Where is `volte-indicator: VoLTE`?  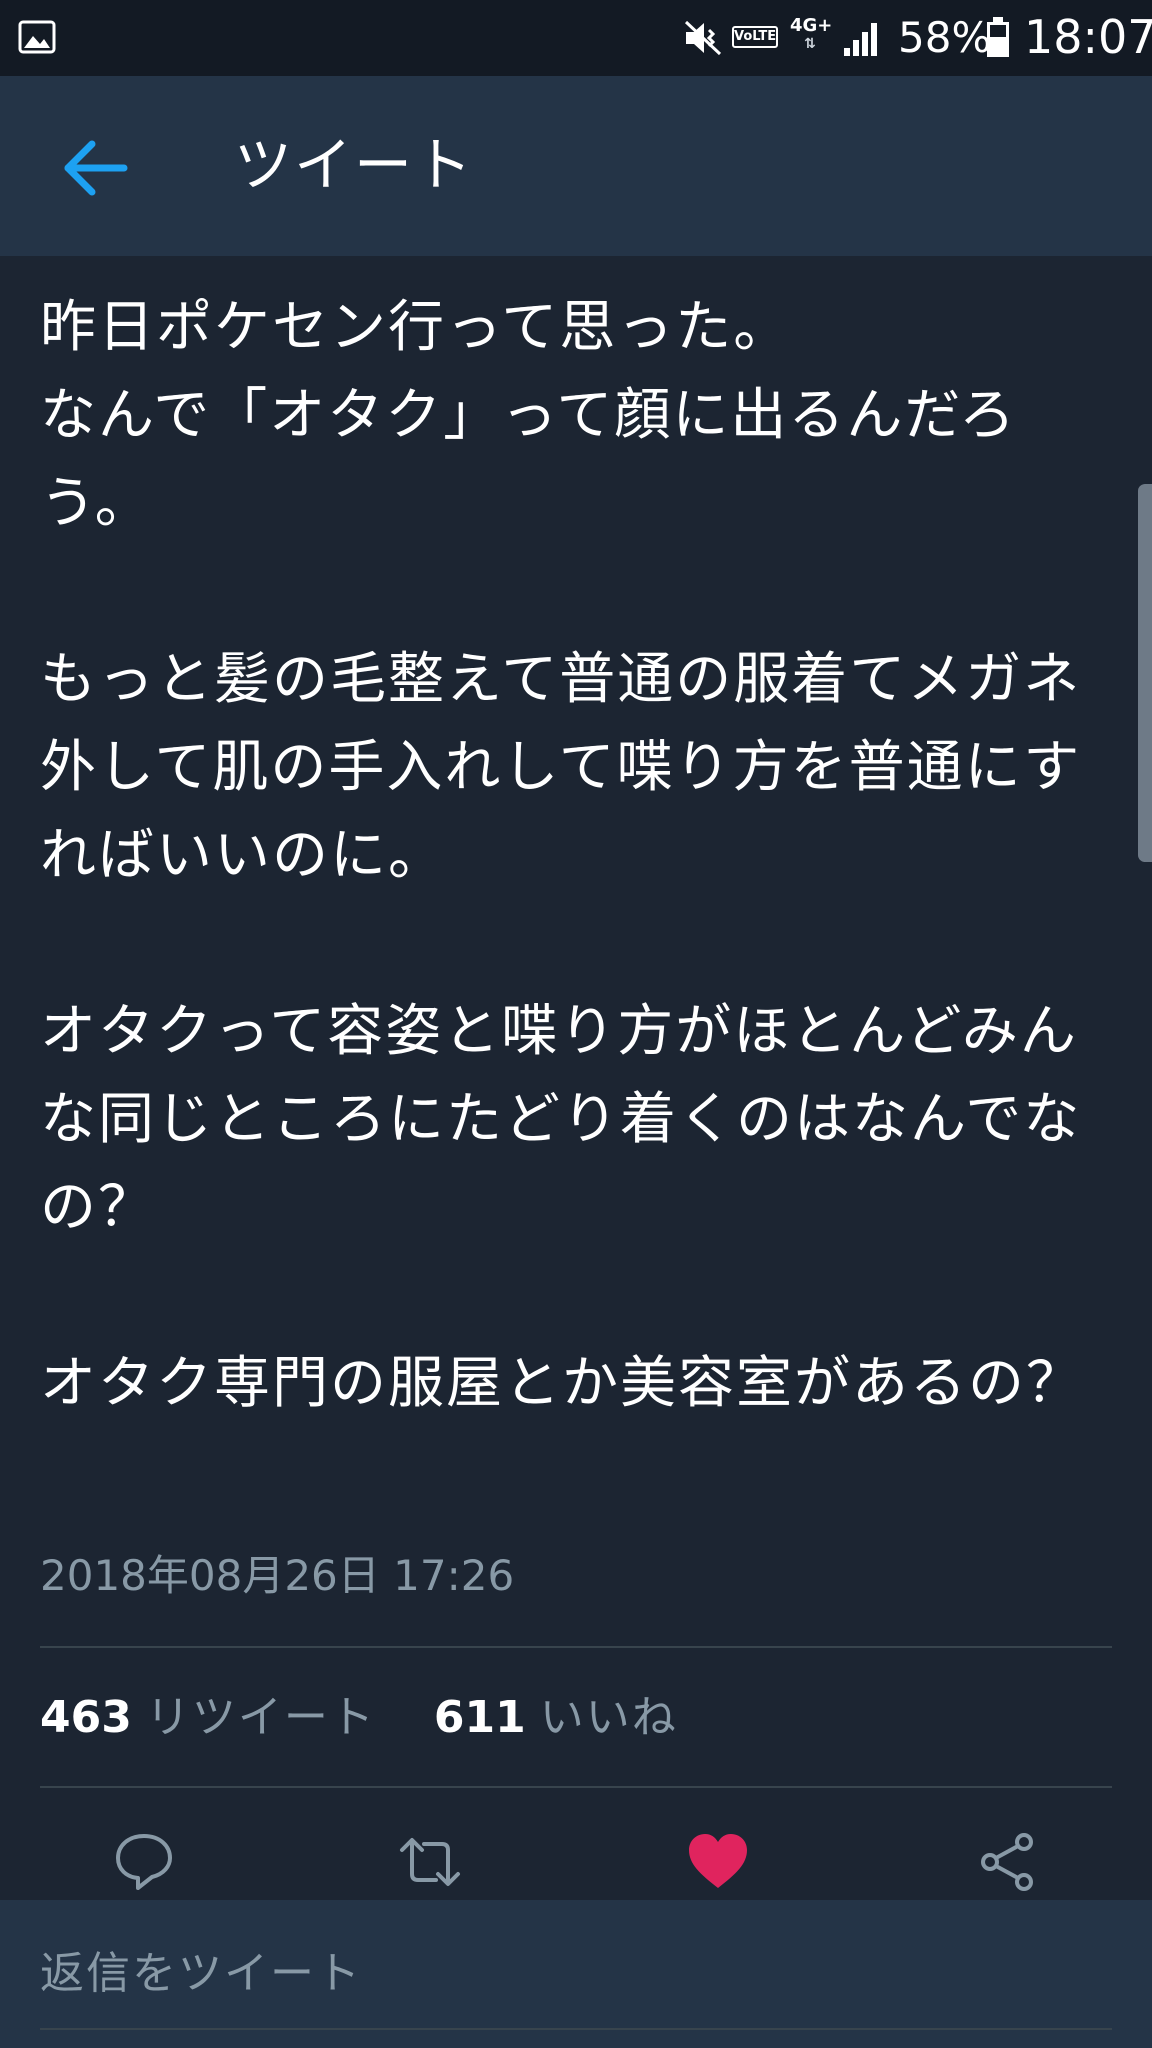
volte-indicator: VoLTE is located at coordinates (755, 37).